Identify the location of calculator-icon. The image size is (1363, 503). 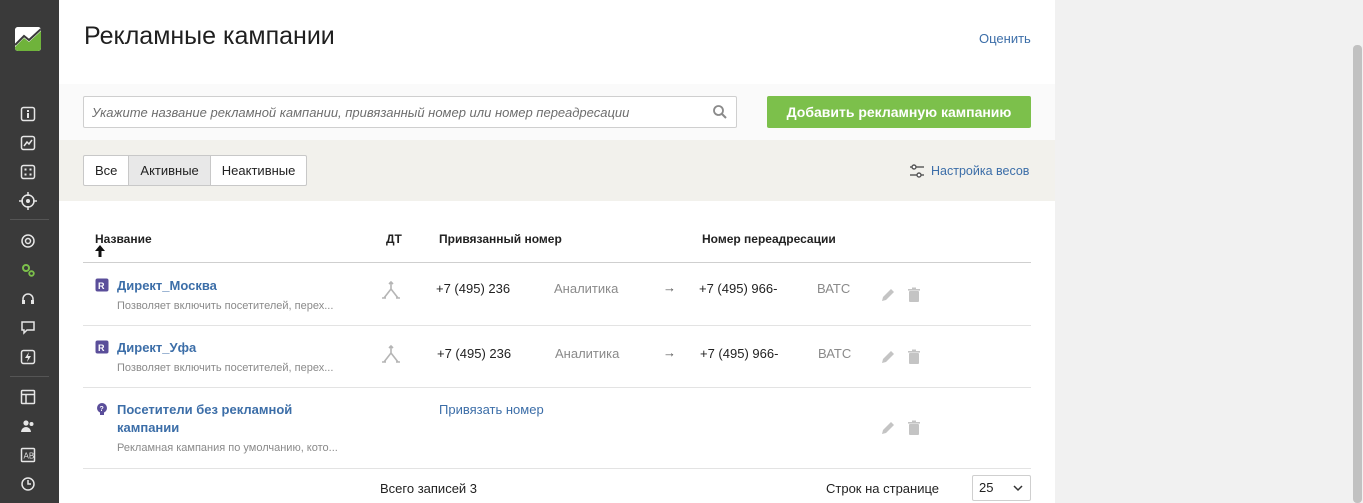
(28, 172).